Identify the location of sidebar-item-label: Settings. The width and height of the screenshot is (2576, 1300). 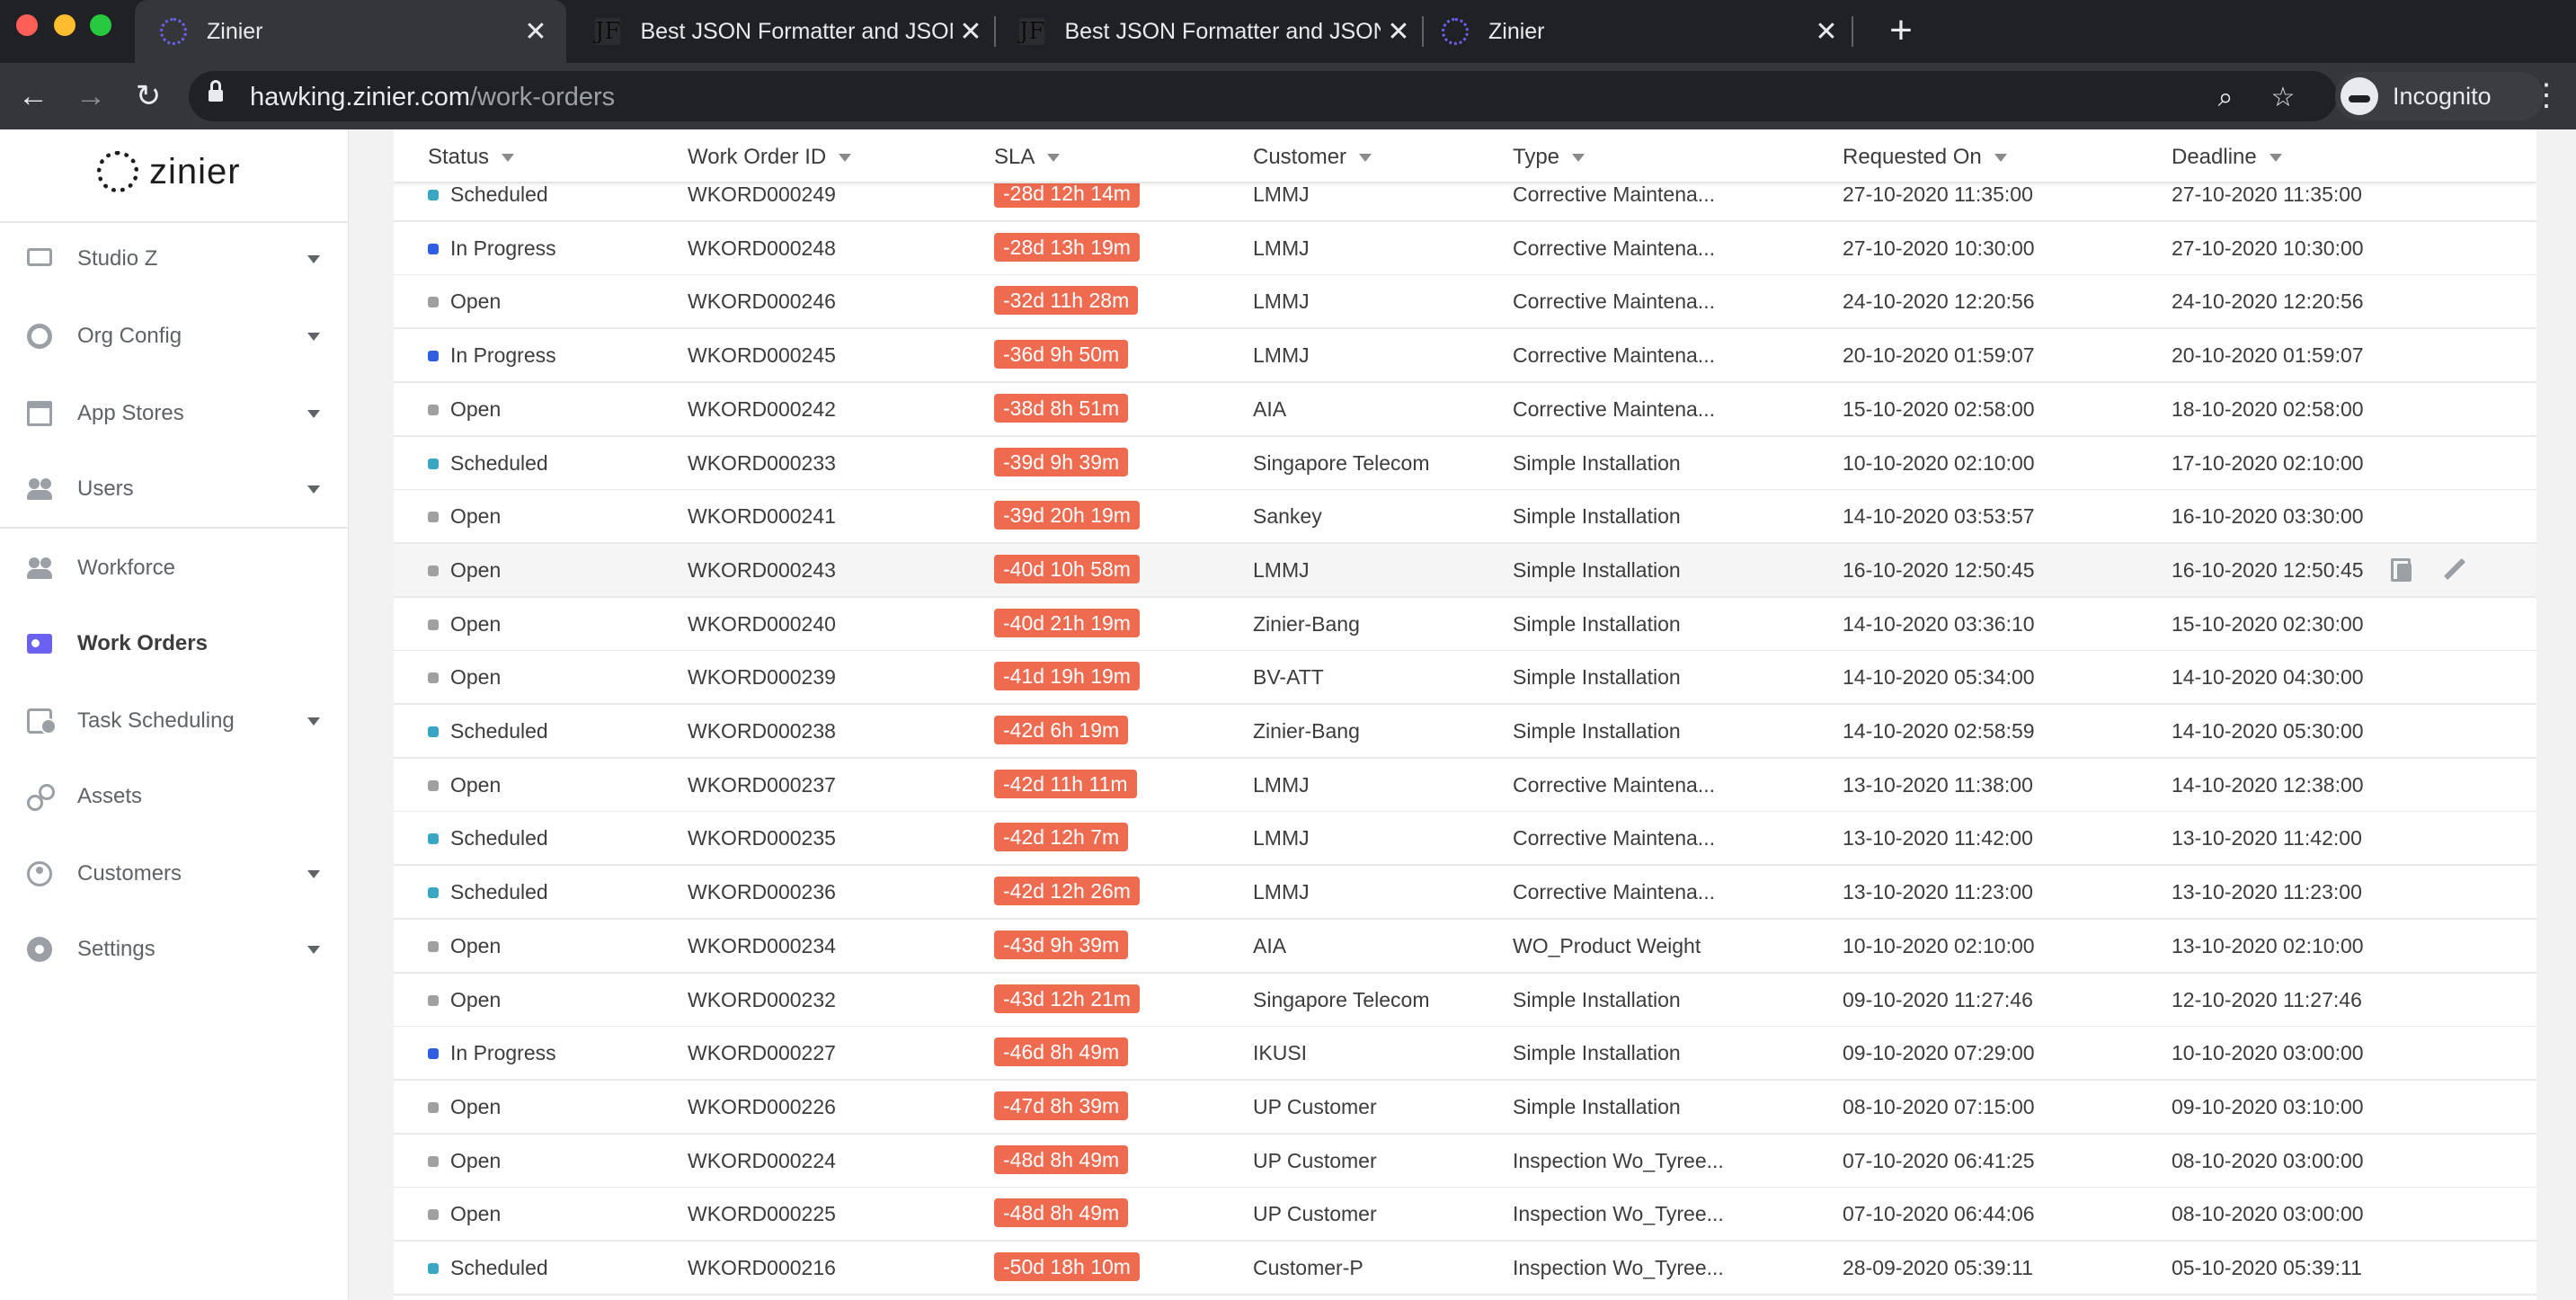
(116, 949).